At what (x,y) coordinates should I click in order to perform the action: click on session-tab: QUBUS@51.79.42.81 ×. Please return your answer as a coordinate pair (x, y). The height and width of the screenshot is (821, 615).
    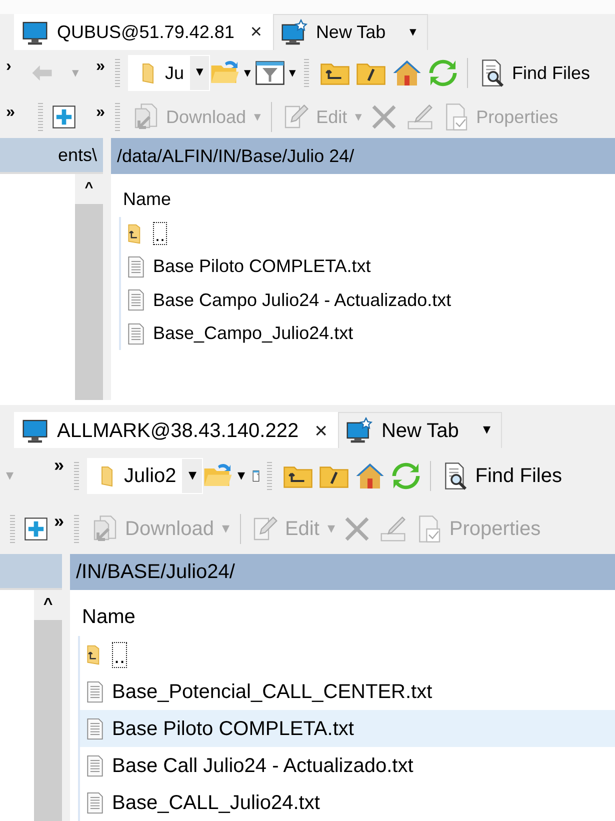
    Looking at the image, I should click on (143, 32).